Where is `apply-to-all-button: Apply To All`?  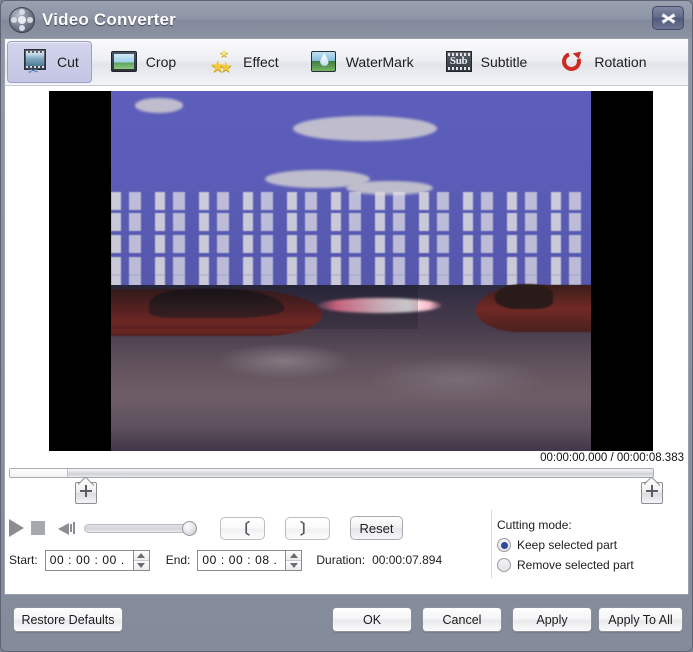 apply-to-all-button: Apply To All is located at coordinates (640, 619).